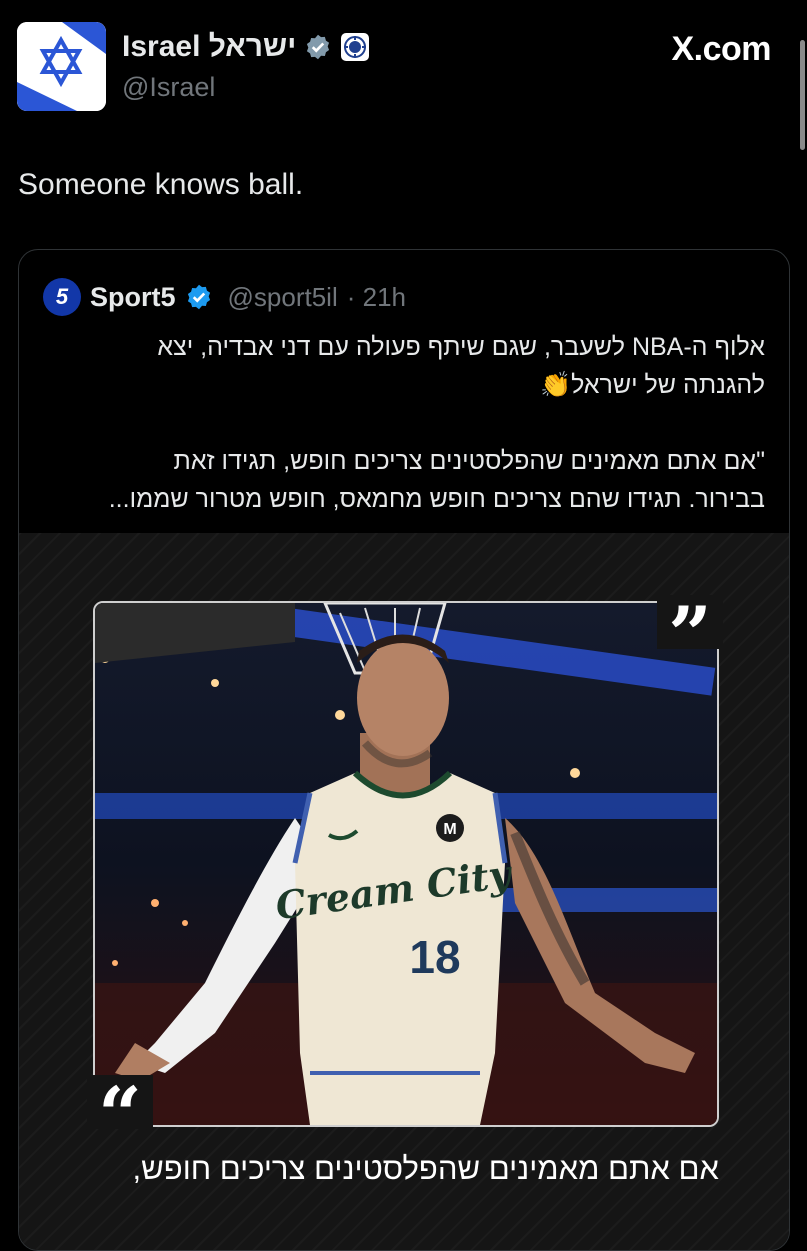 The height and width of the screenshot is (1251, 807). I want to click on quoted-author-handle: @sport5il, so click(283, 297).